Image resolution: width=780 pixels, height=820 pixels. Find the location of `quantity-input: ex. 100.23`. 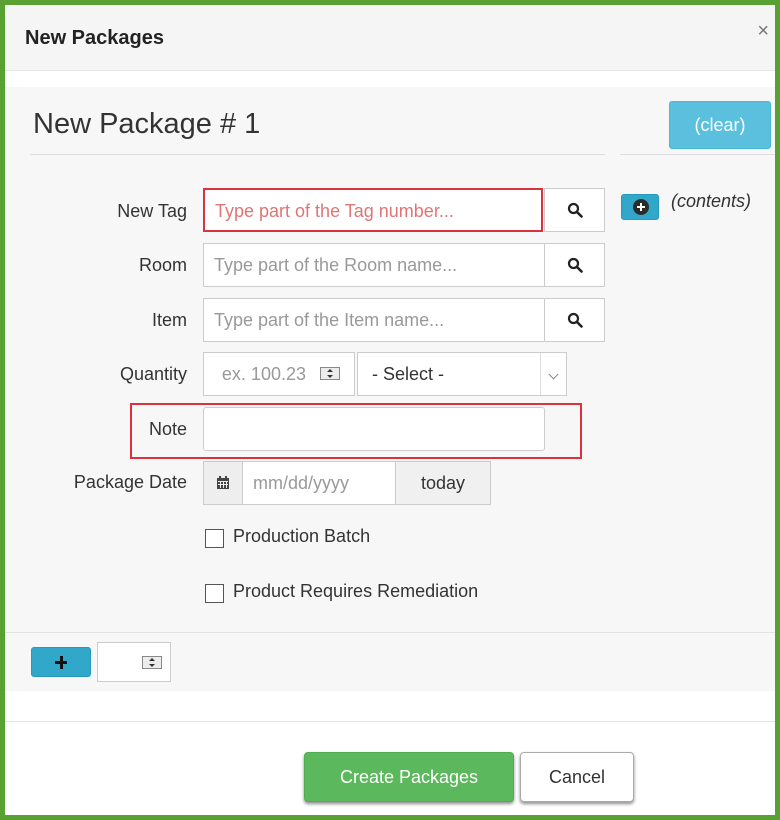

quantity-input: ex. 100.23 is located at coordinates (279, 374).